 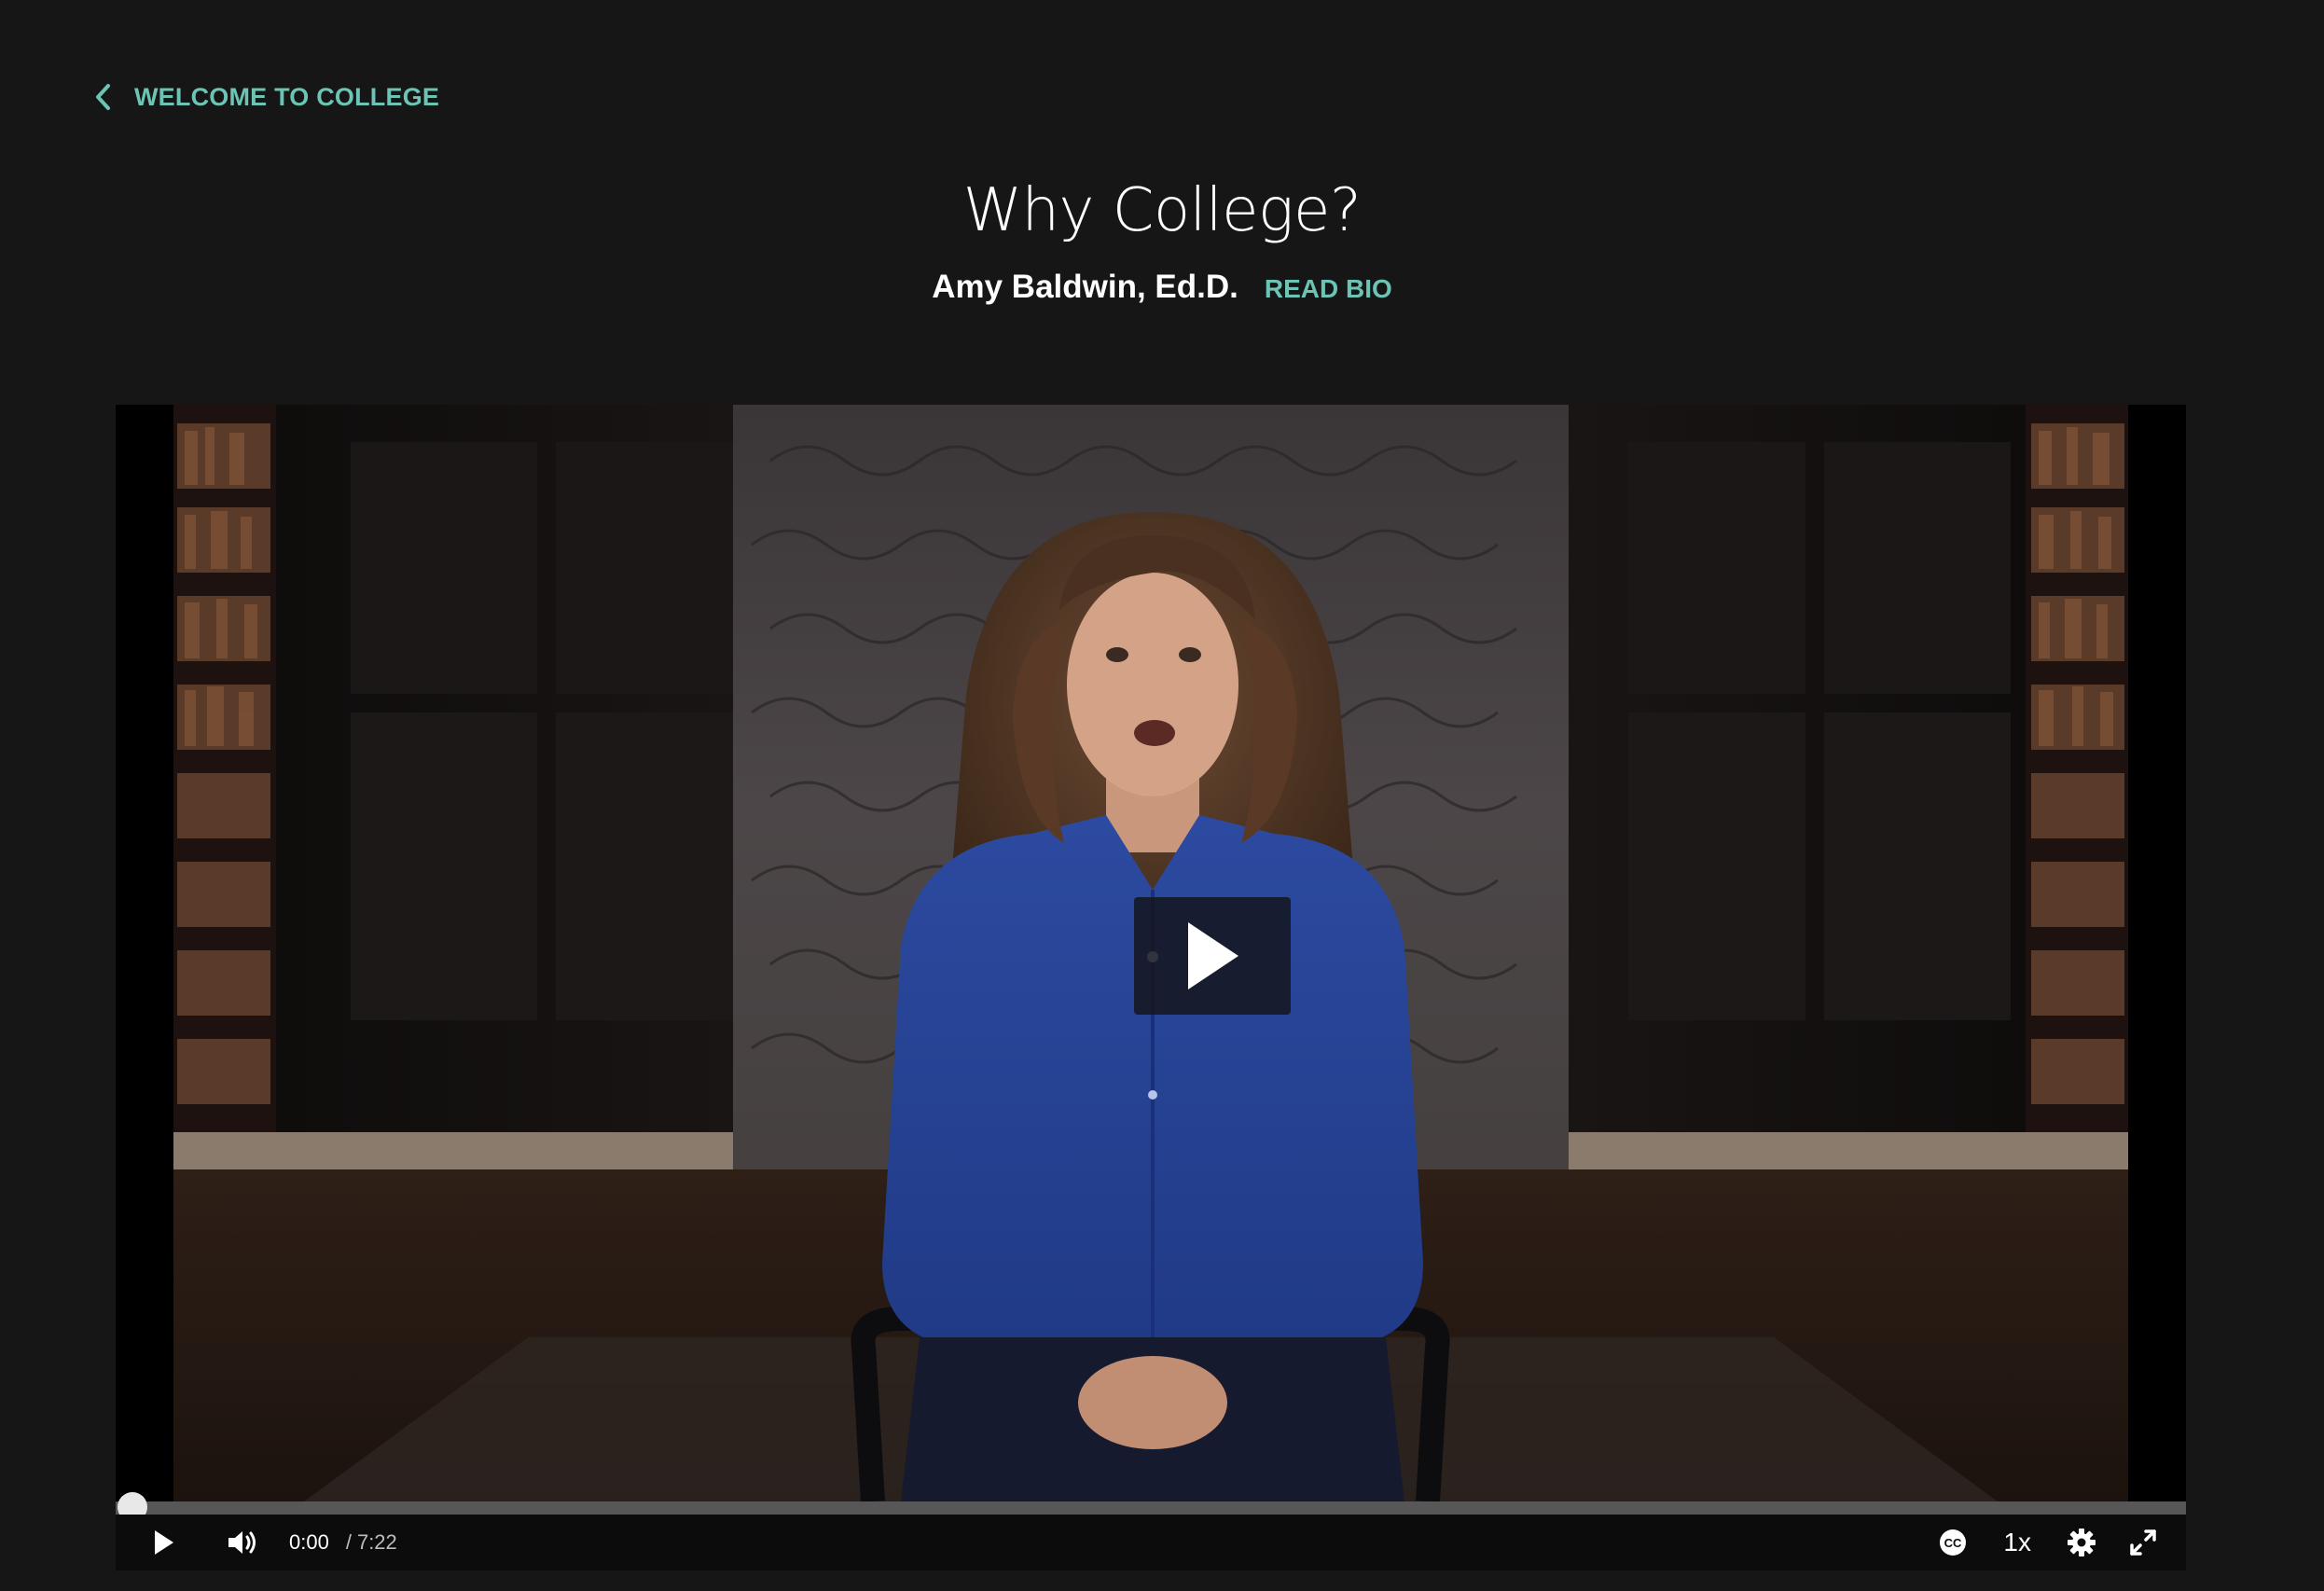 I want to click on settings-button, so click(x=2081, y=1542).